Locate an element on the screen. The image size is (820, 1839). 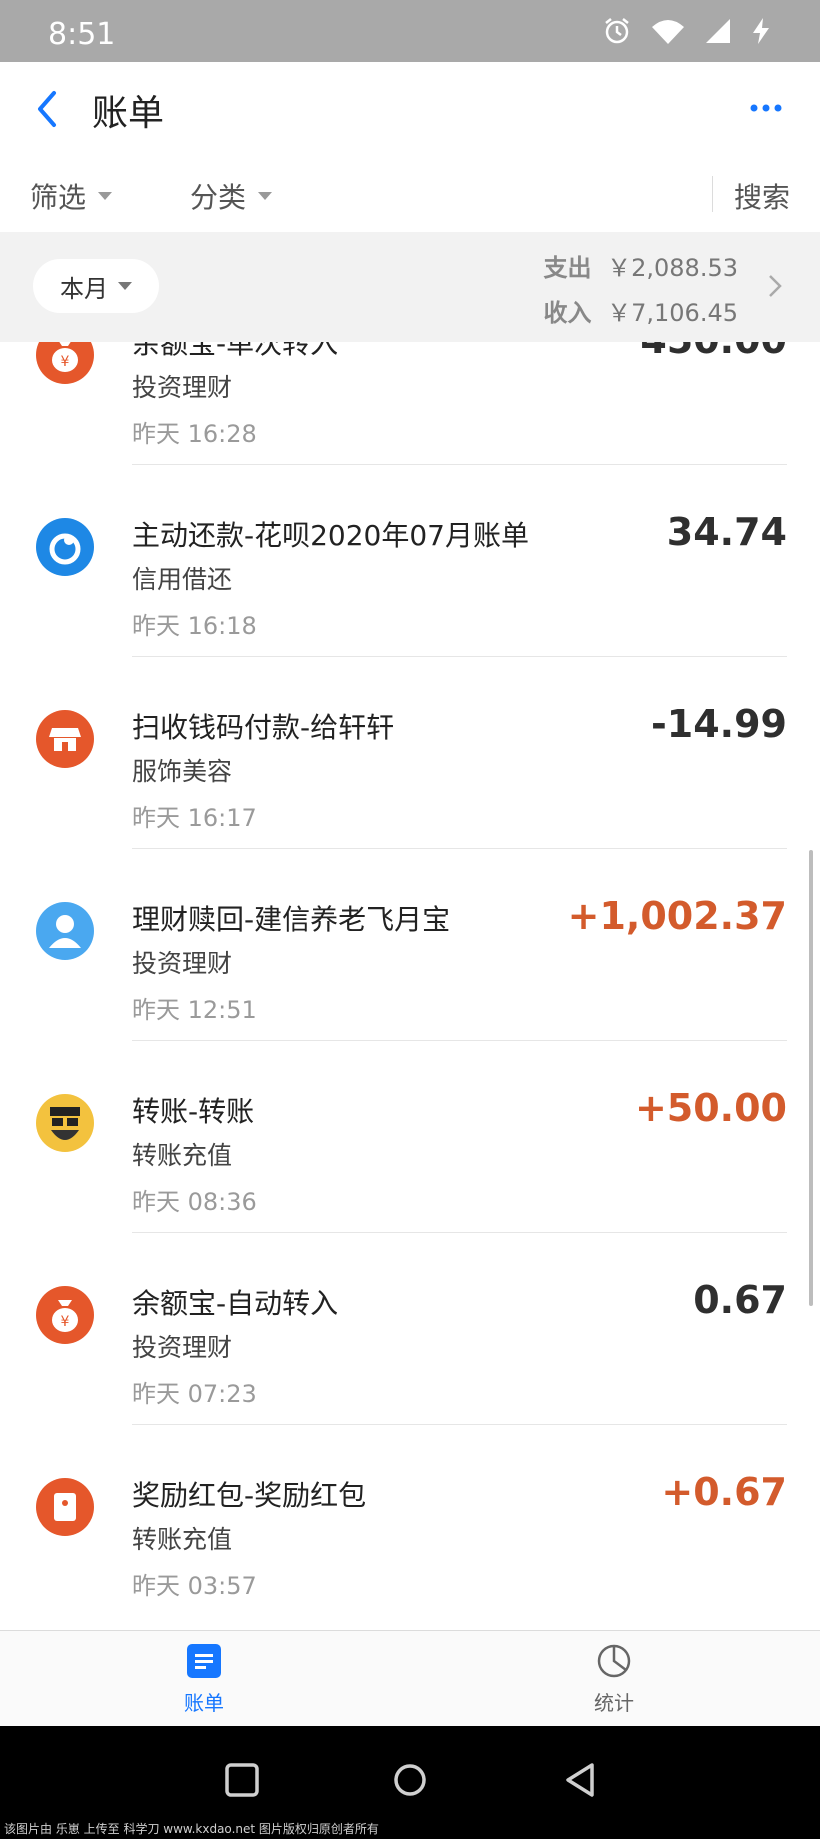
transaction-amount: 450.00 is located at coordinates (713, 352).